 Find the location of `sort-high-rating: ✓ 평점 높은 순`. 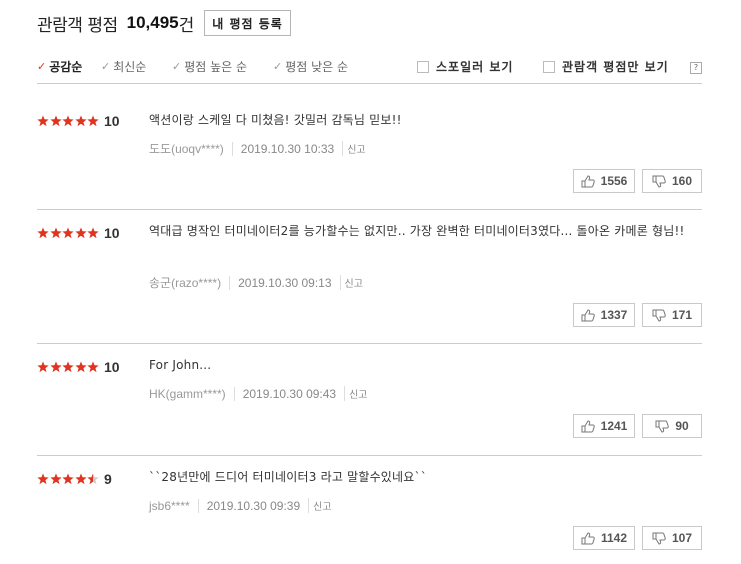

sort-high-rating: ✓ 평점 높은 순 is located at coordinates (209, 66).